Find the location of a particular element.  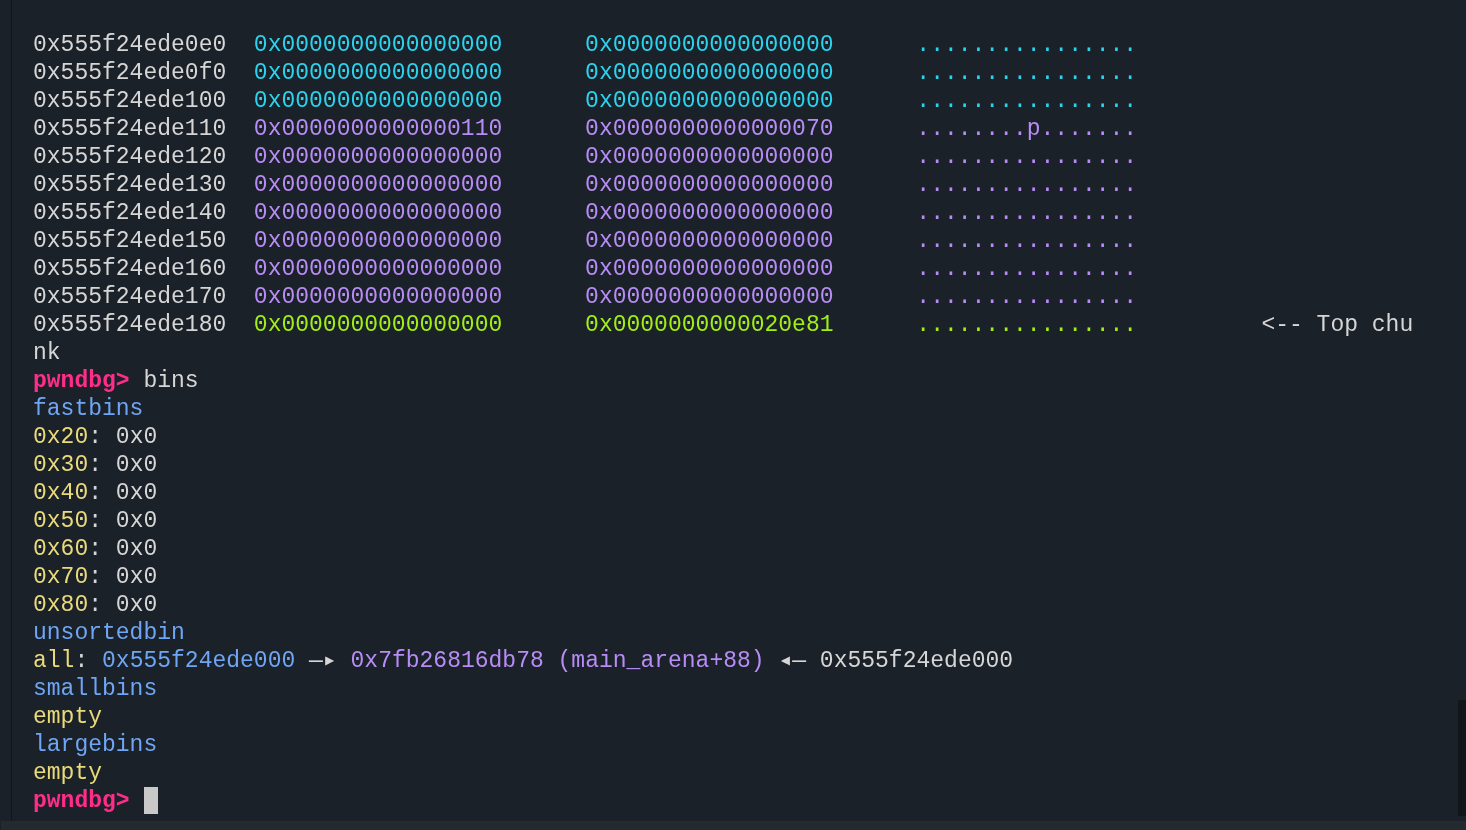

bin-heading: largebins is located at coordinates (95, 745).